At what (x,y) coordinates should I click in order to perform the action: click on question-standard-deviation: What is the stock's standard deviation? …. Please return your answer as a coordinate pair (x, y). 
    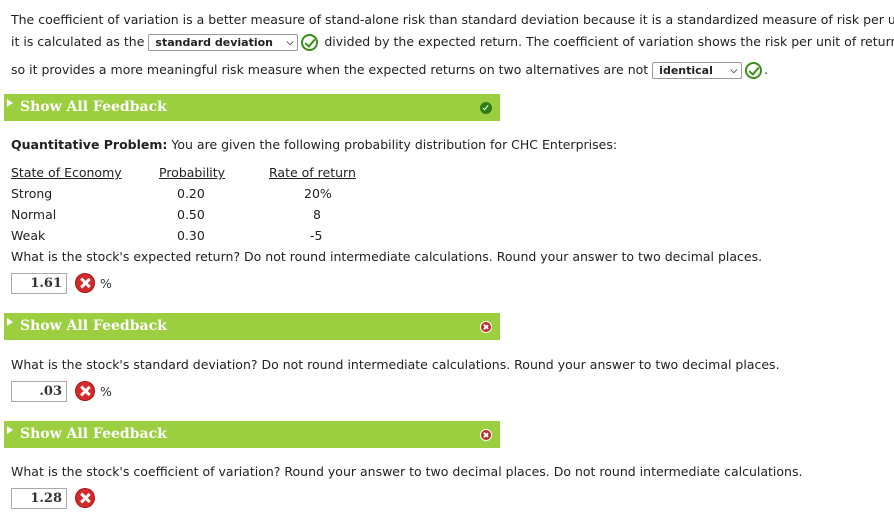
    Looking at the image, I should click on (395, 364).